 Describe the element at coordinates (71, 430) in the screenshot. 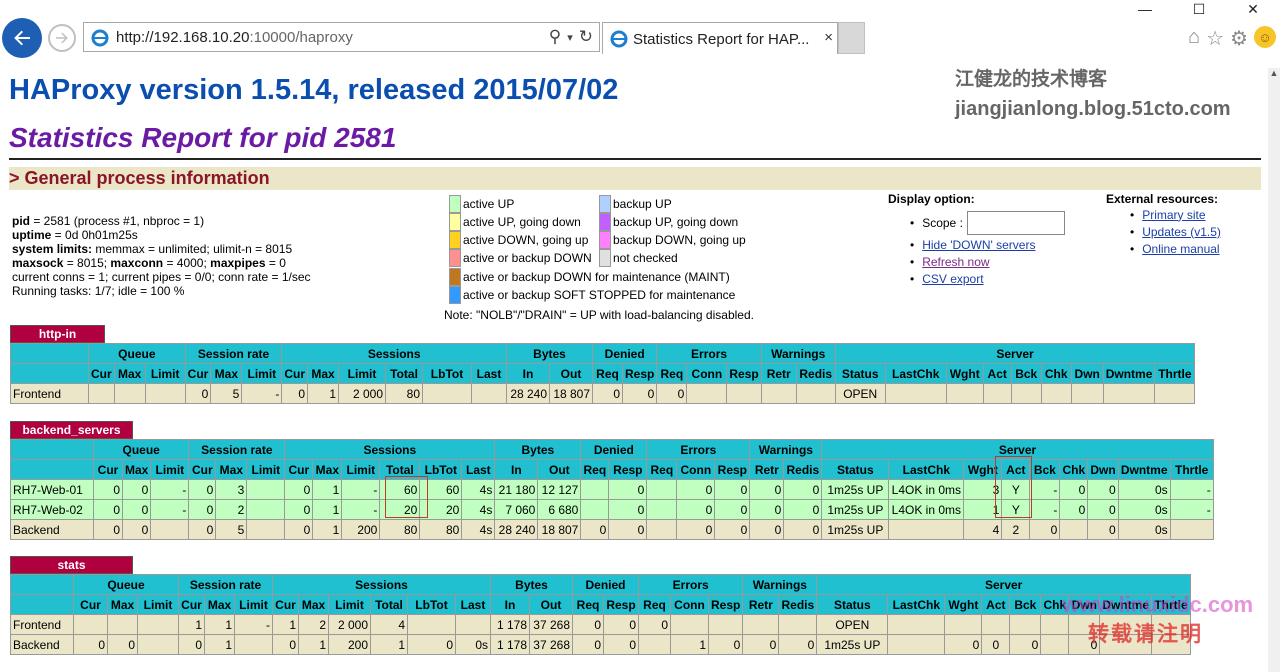

I see `proxy-name-tab: backend_servers` at that location.